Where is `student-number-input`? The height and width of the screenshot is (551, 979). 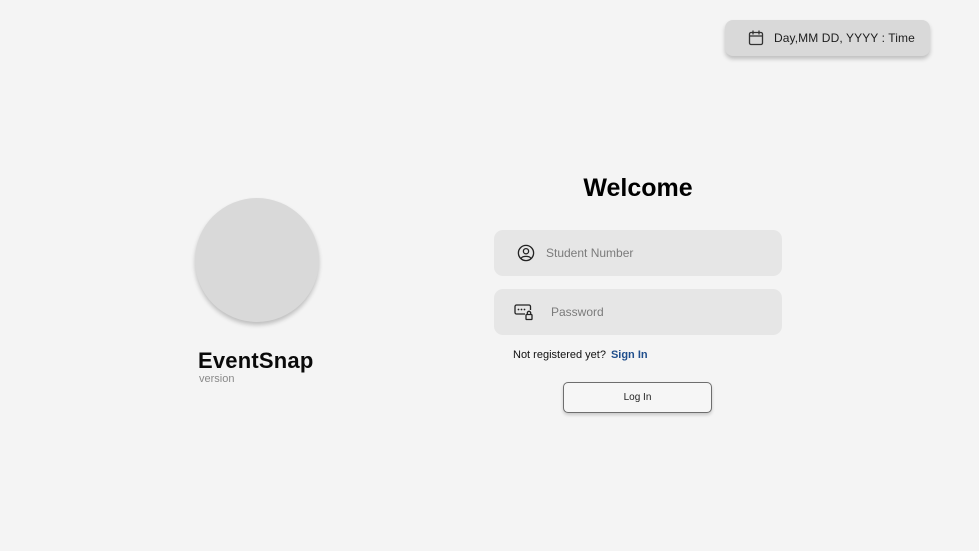 student-number-input is located at coordinates (651, 253).